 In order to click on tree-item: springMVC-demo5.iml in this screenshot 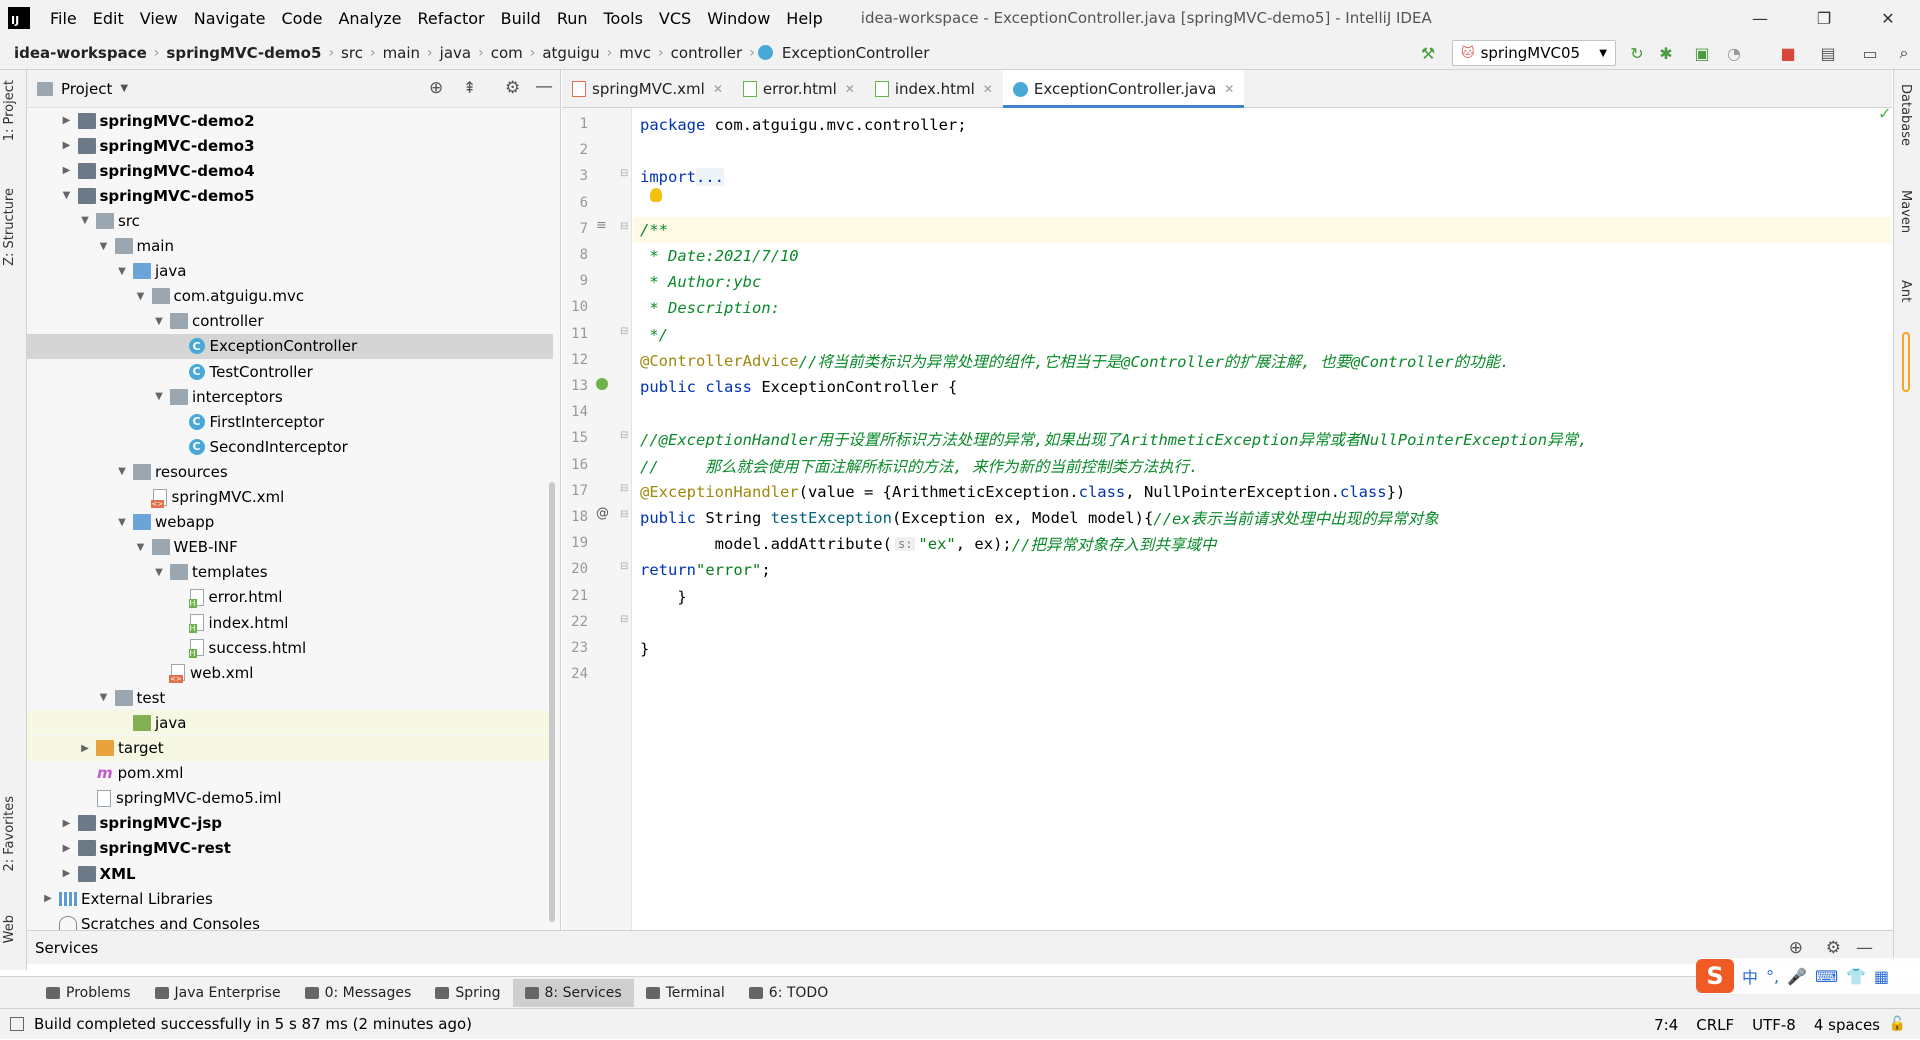, I will do `click(290, 798)`.